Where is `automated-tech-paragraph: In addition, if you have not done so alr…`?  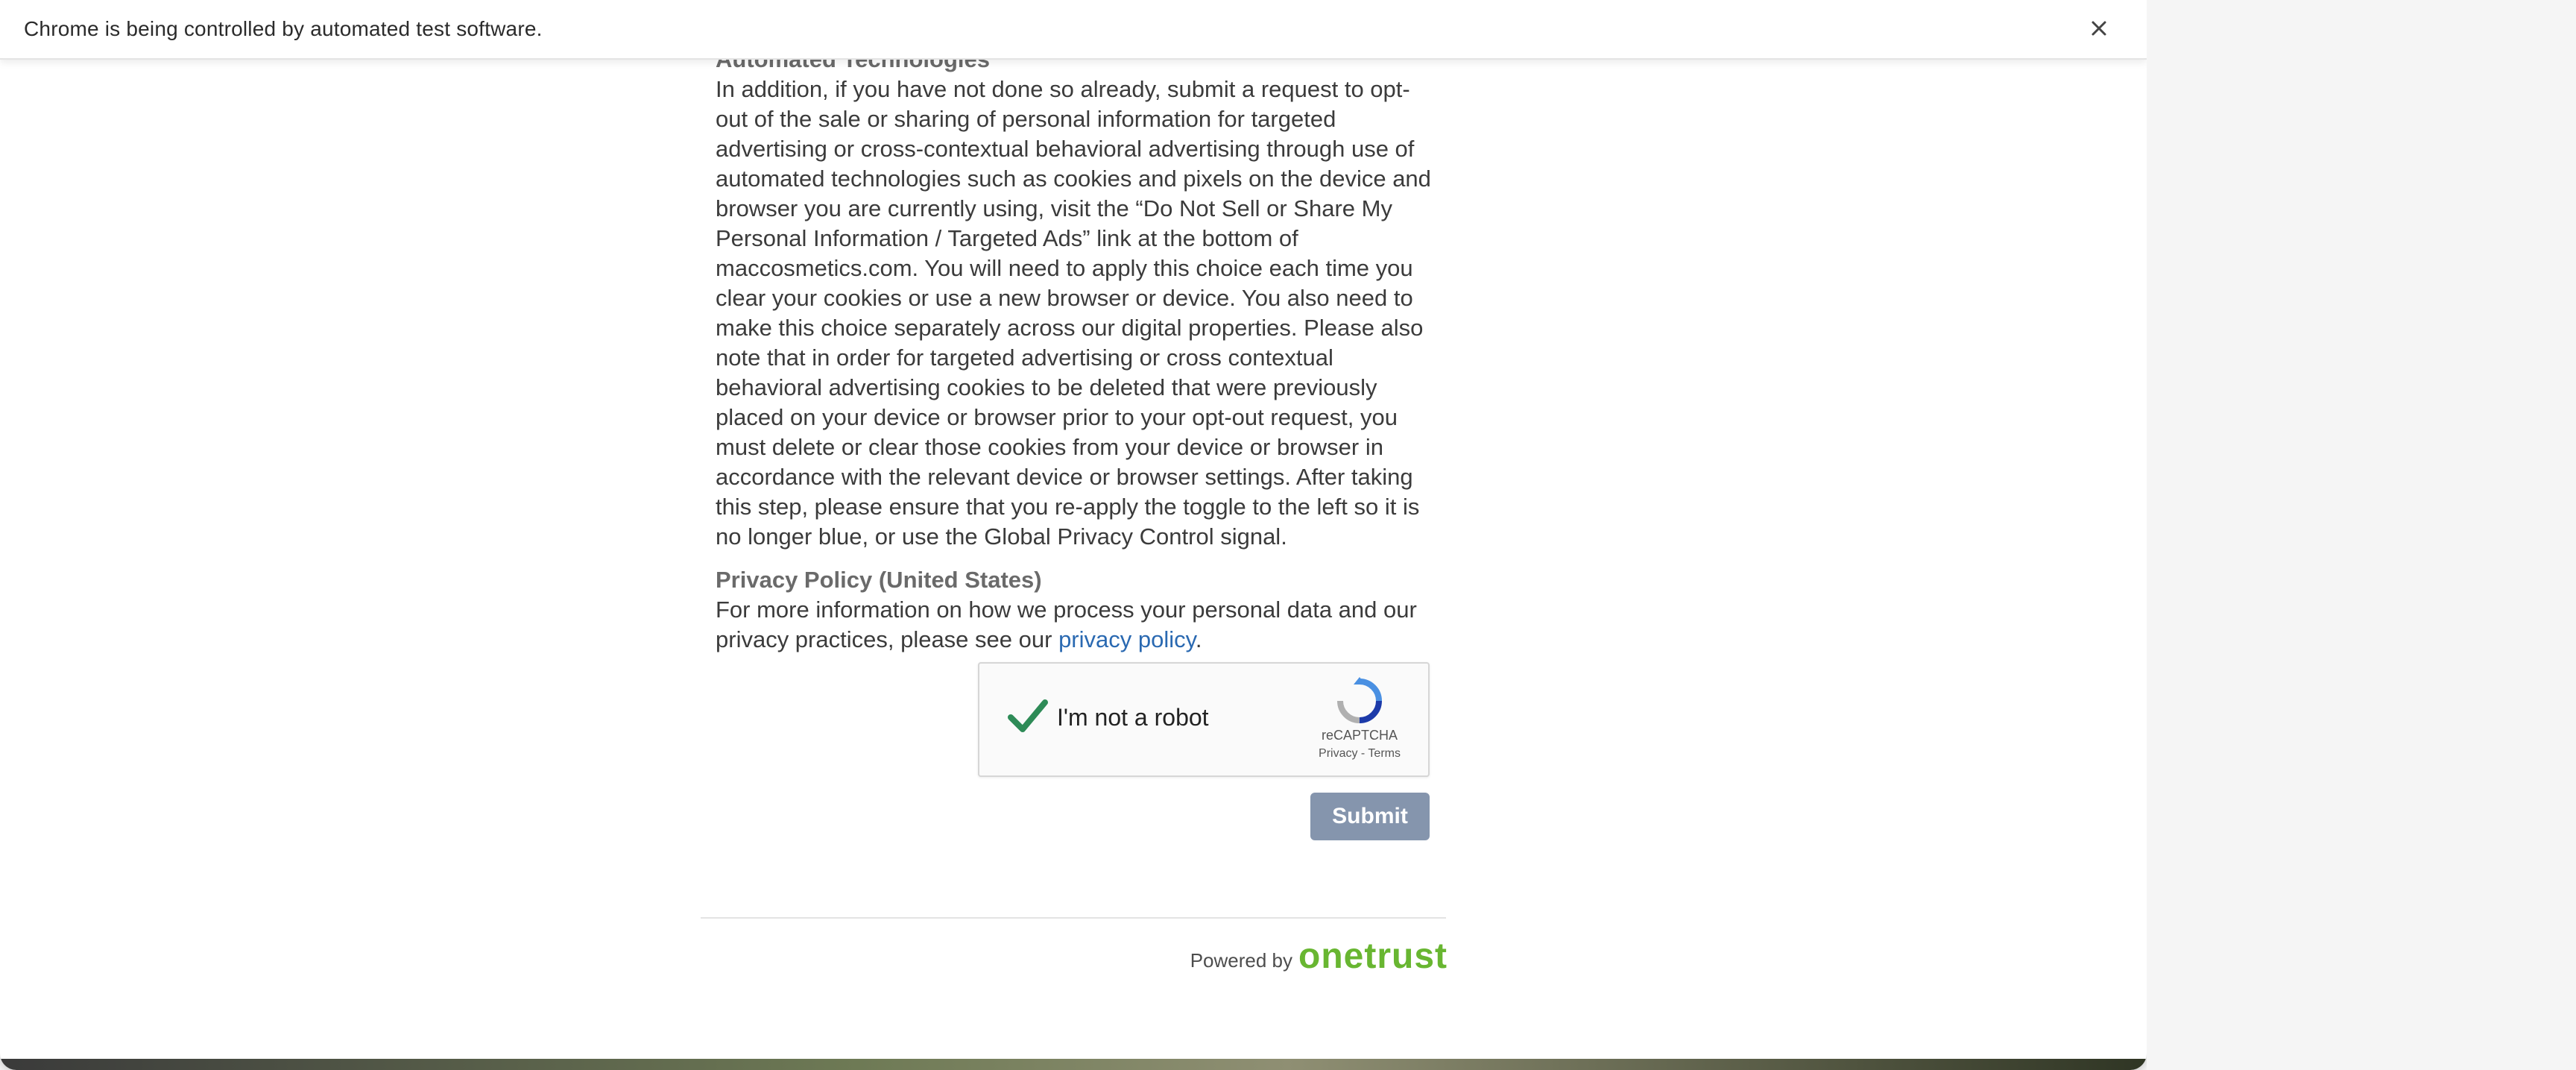 automated-tech-paragraph: In addition, if you have not done so alr… is located at coordinates (1073, 313).